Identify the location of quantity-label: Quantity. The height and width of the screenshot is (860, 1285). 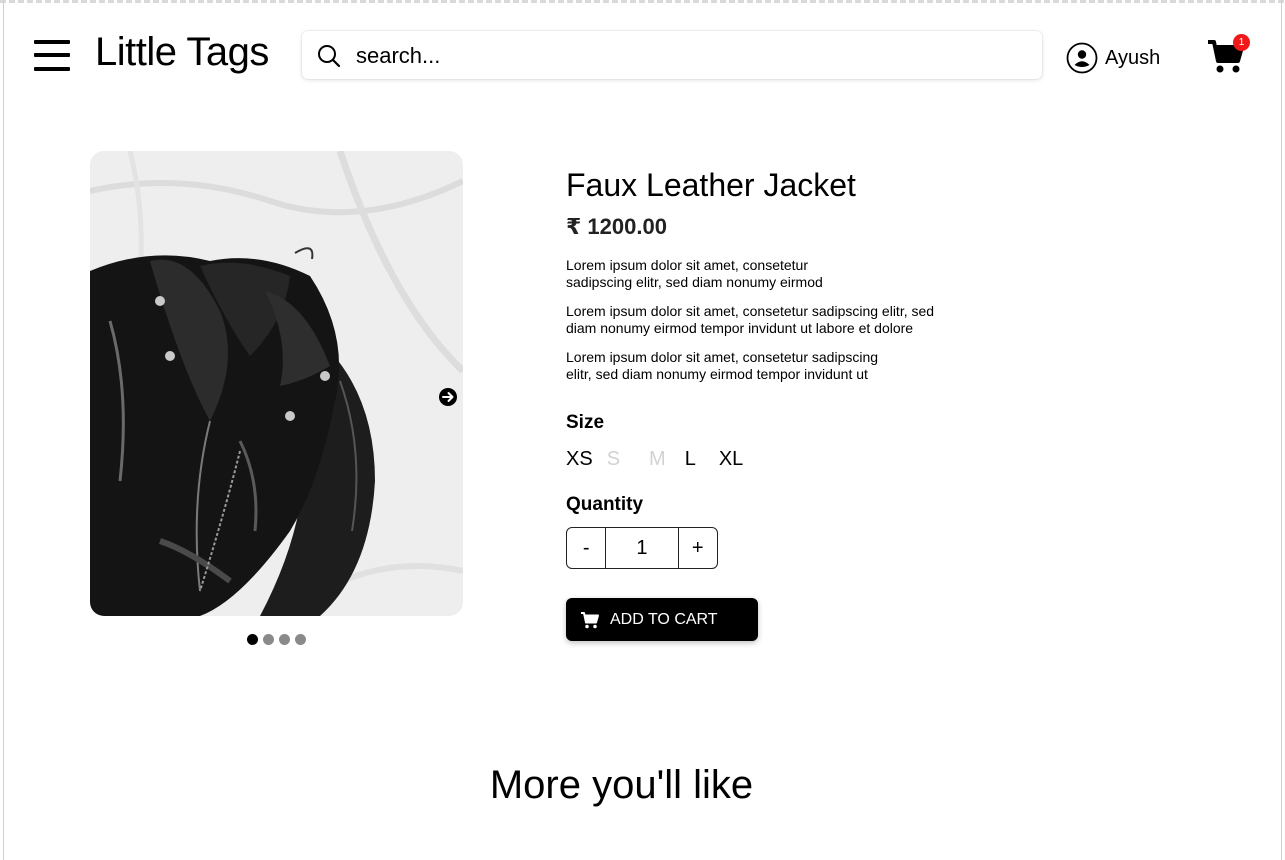
(605, 504).